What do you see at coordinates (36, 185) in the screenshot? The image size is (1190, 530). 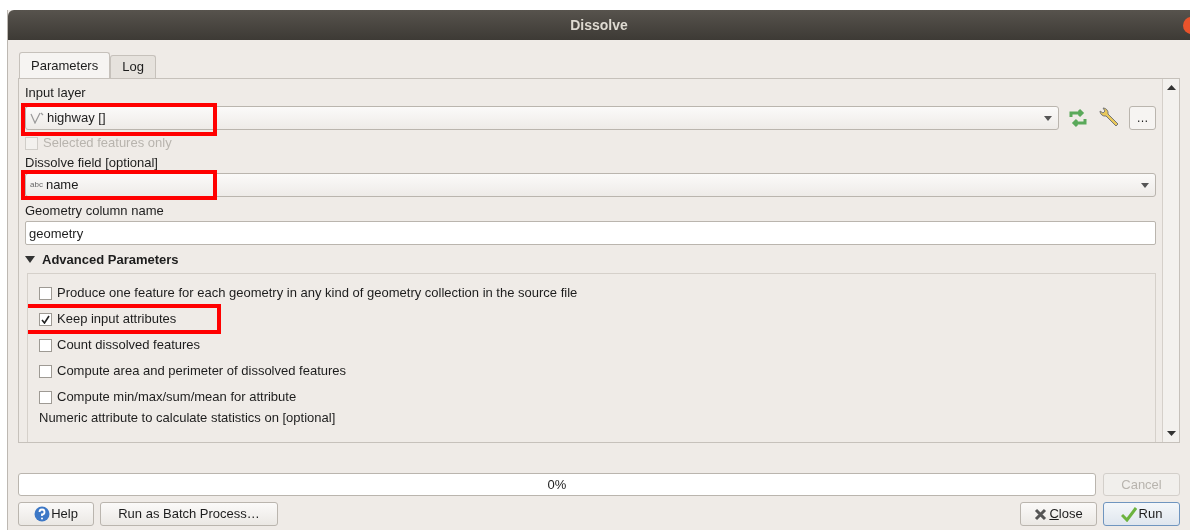 I see `field-type-label: abc` at bounding box center [36, 185].